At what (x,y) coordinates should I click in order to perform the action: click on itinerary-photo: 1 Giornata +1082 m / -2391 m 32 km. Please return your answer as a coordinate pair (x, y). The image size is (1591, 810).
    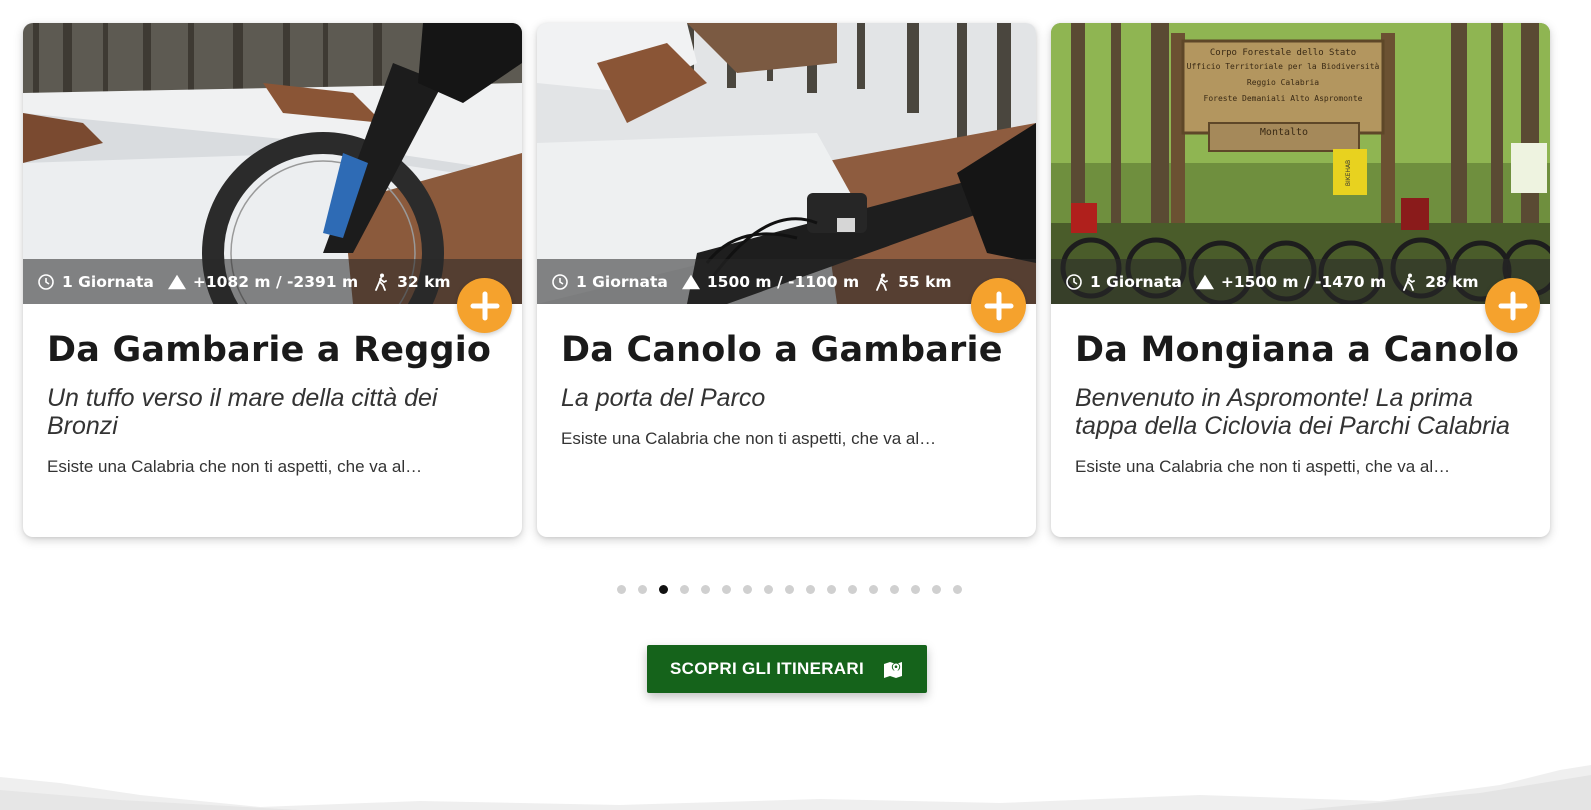
    Looking at the image, I should click on (272, 163).